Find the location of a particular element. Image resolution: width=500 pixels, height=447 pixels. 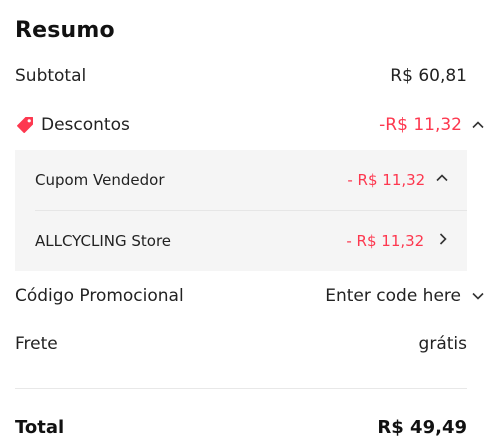

promo-code-input-group: Enter code here is located at coordinates (405, 296).